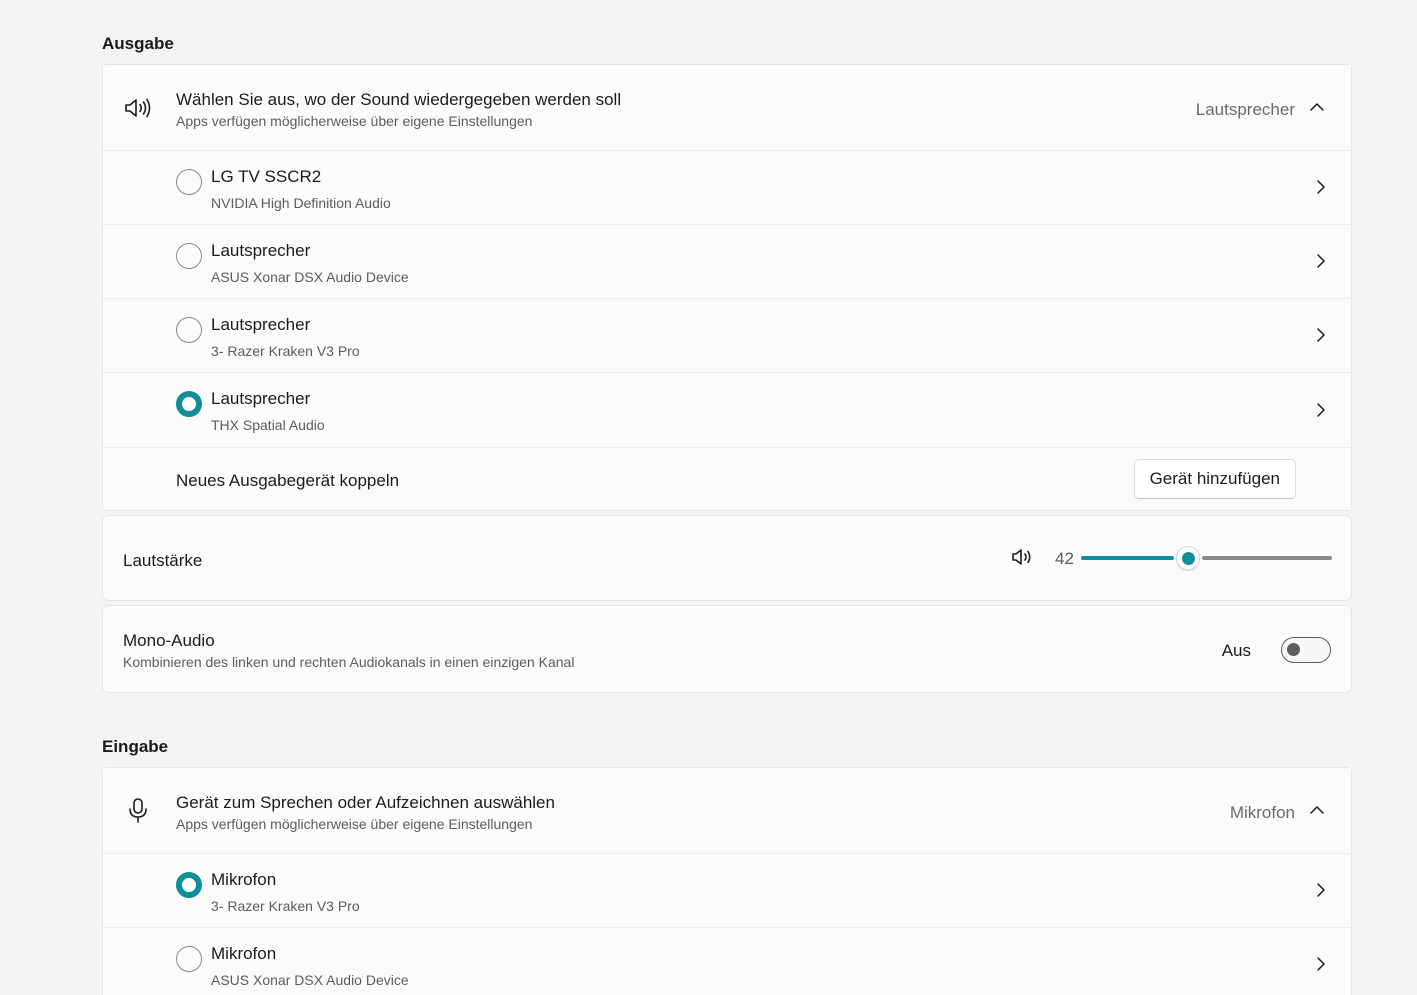 This screenshot has height=995, width=1417. What do you see at coordinates (288, 480) in the screenshot?
I see `pair-device-label: Neues Ausgabegerät koppeln` at bounding box center [288, 480].